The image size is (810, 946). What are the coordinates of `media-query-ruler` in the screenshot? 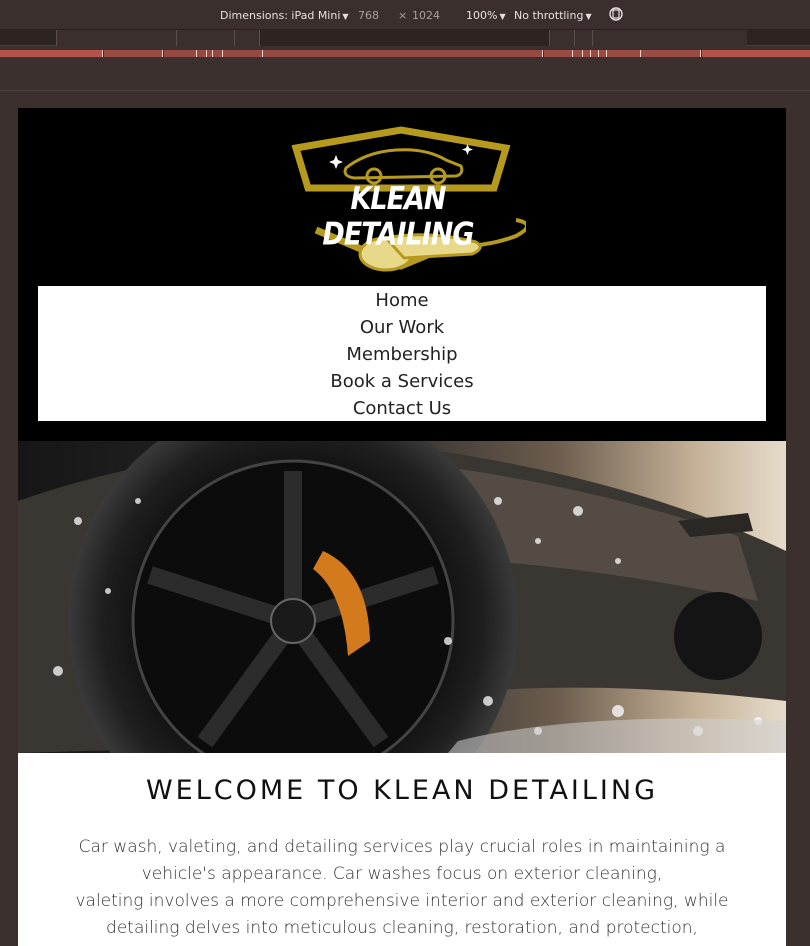 It's located at (405, 38).